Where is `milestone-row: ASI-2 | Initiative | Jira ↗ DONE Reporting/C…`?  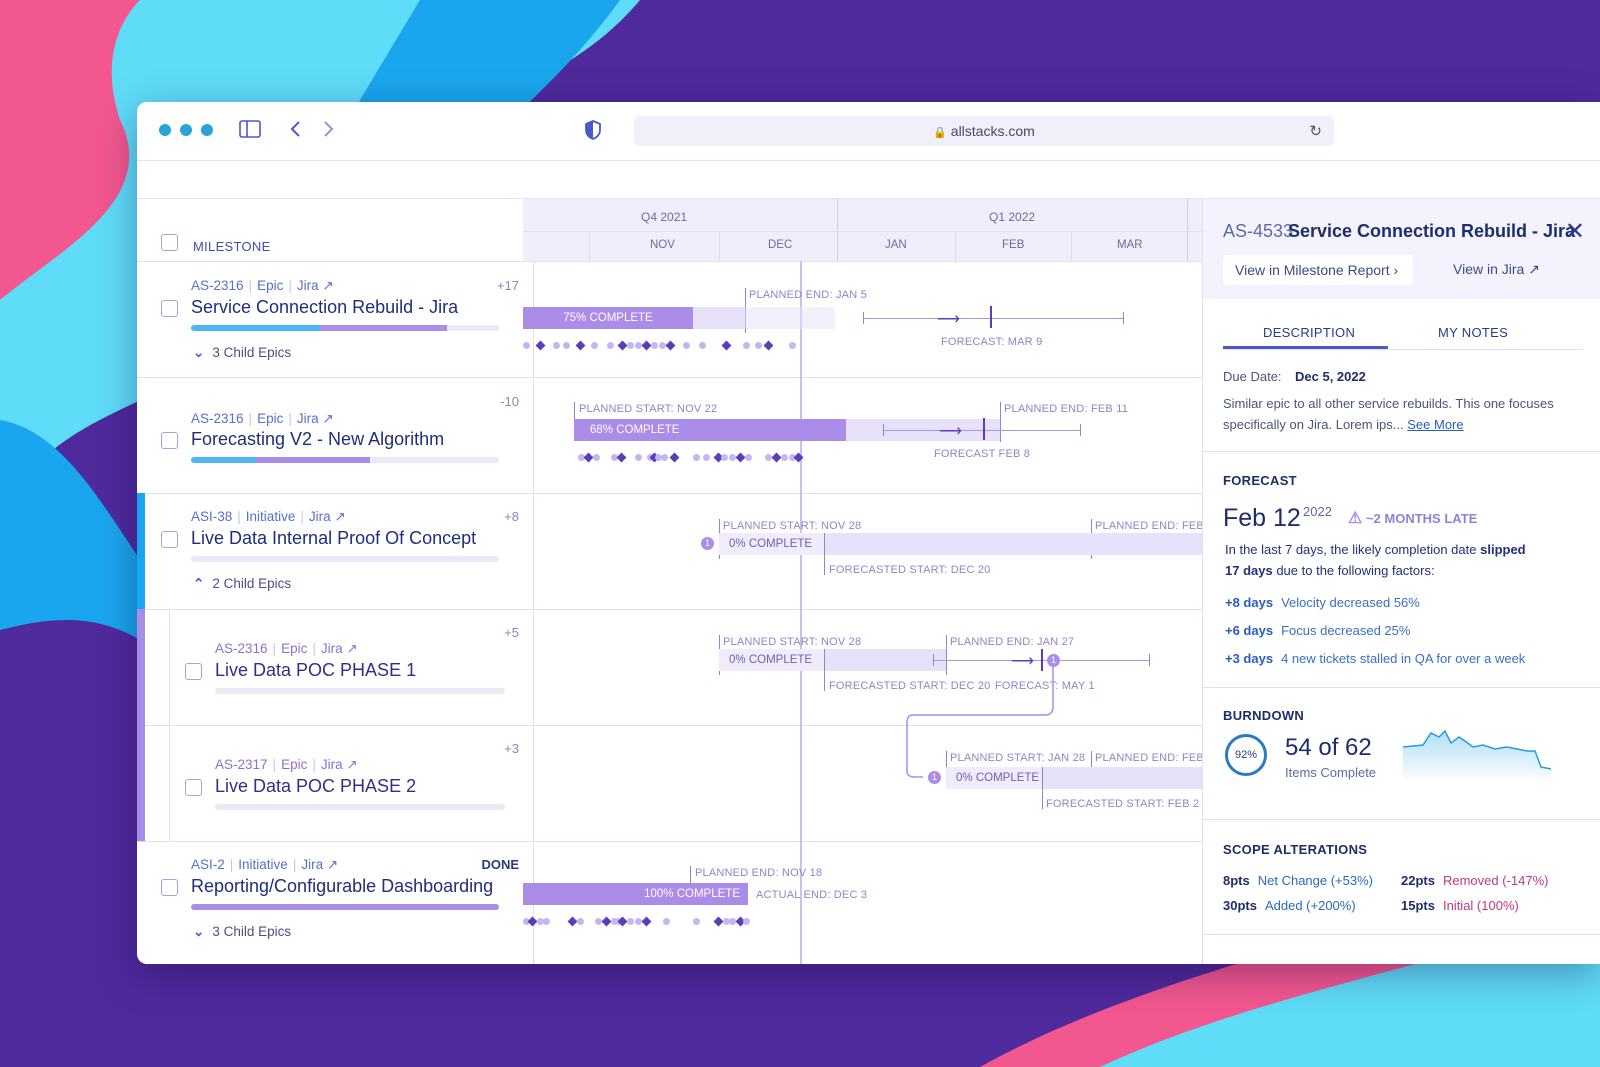
milestone-row: ASI-2 | Initiative | Jira ↗ DONE Reporting/C… is located at coordinates (335, 902).